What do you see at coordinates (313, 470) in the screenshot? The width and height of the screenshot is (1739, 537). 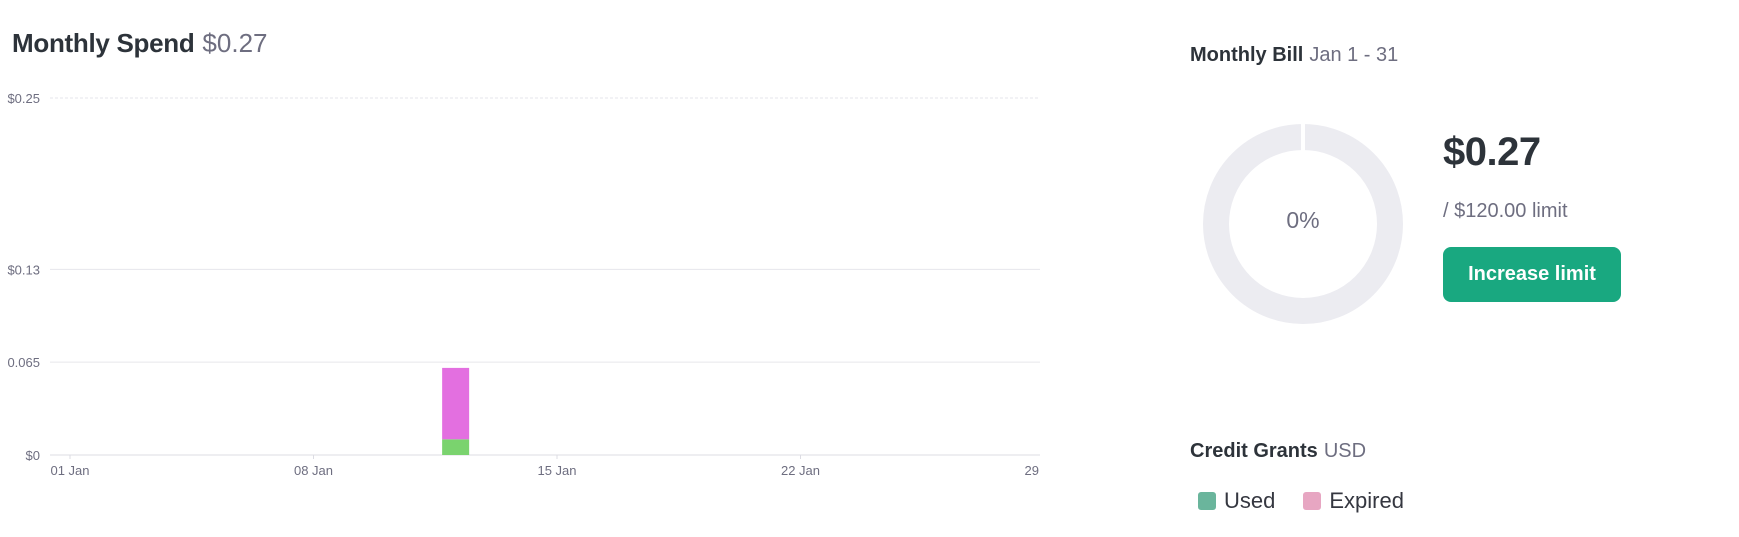 I see `x-tick-label-1: 08 Jan` at bounding box center [313, 470].